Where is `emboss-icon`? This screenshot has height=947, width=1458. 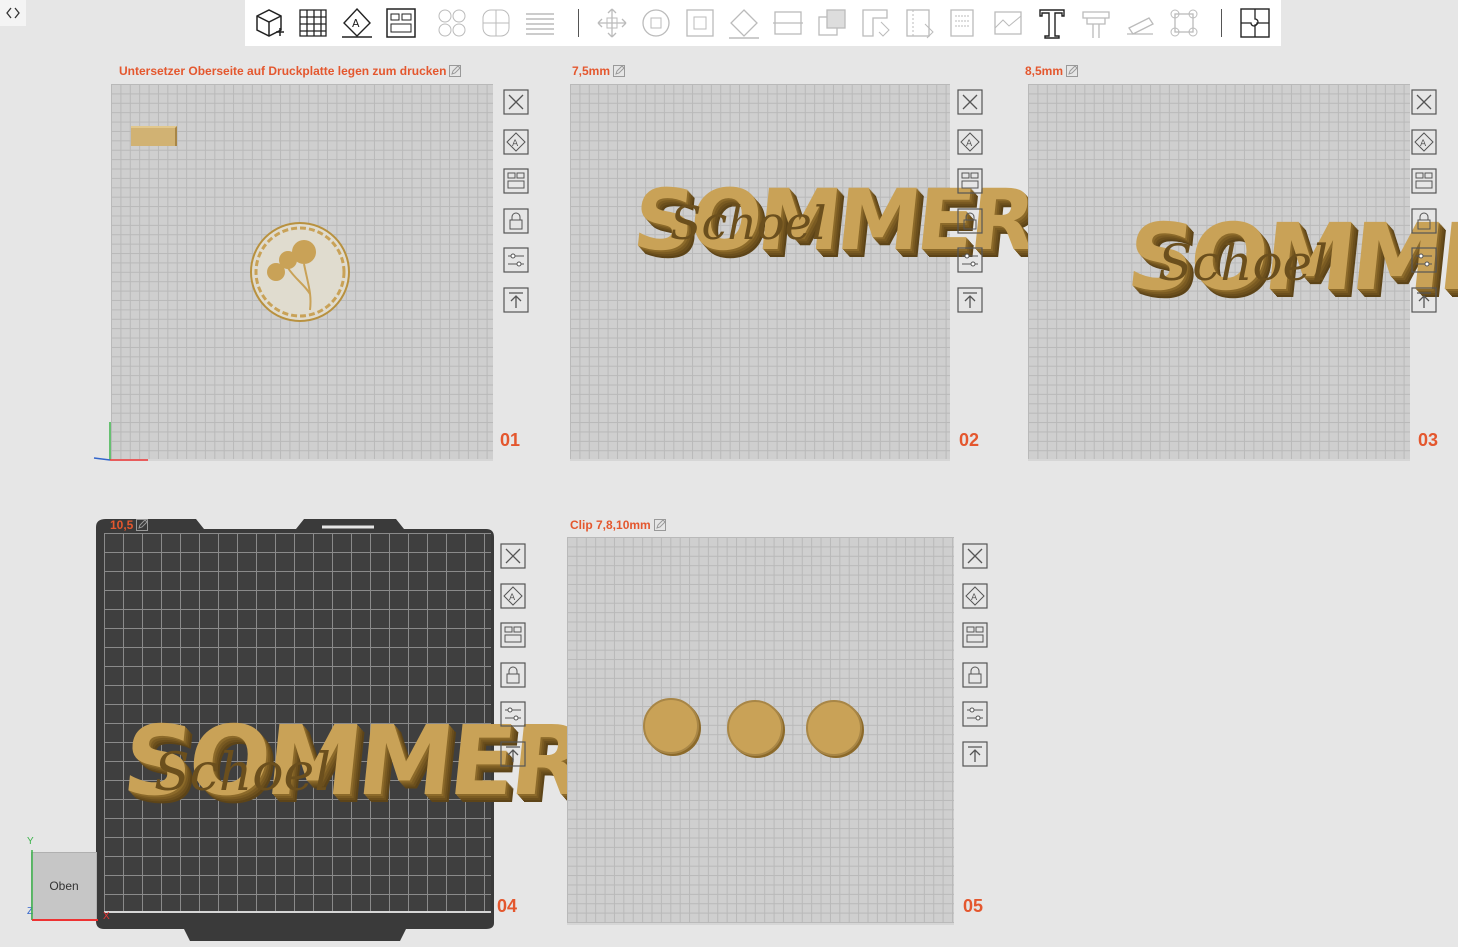
emboss-icon is located at coordinates (1140, 23).